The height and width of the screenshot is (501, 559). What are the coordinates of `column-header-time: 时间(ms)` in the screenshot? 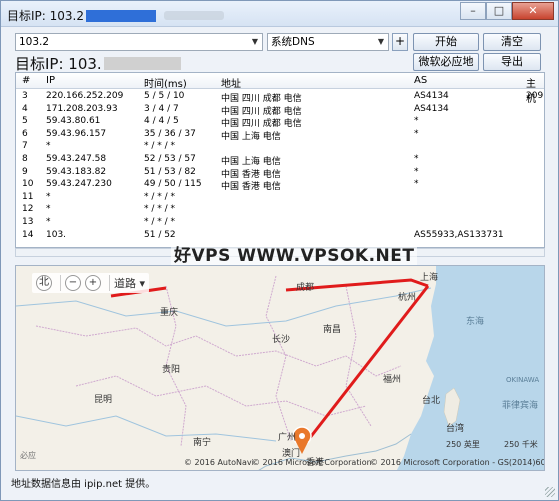 It's located at (165, 82).